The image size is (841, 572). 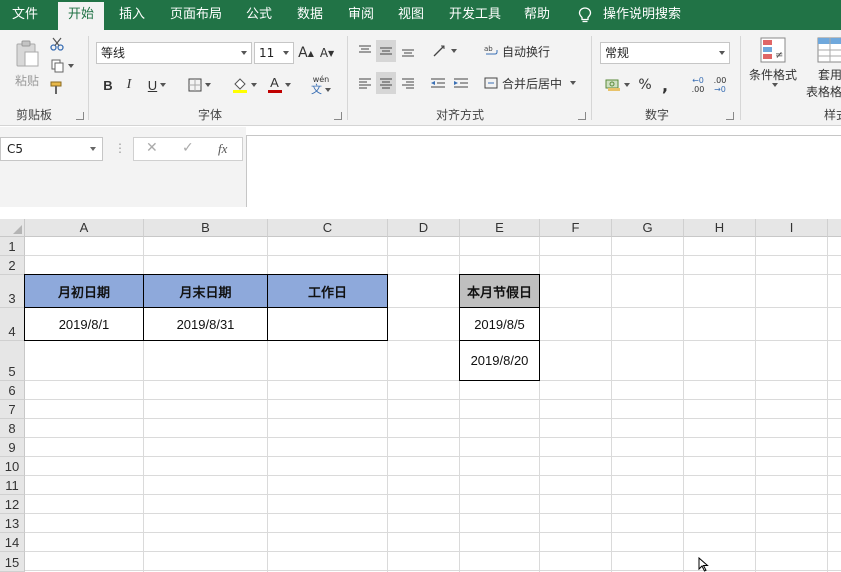 I want to click on align-center-button, so click(x=386, y=83).